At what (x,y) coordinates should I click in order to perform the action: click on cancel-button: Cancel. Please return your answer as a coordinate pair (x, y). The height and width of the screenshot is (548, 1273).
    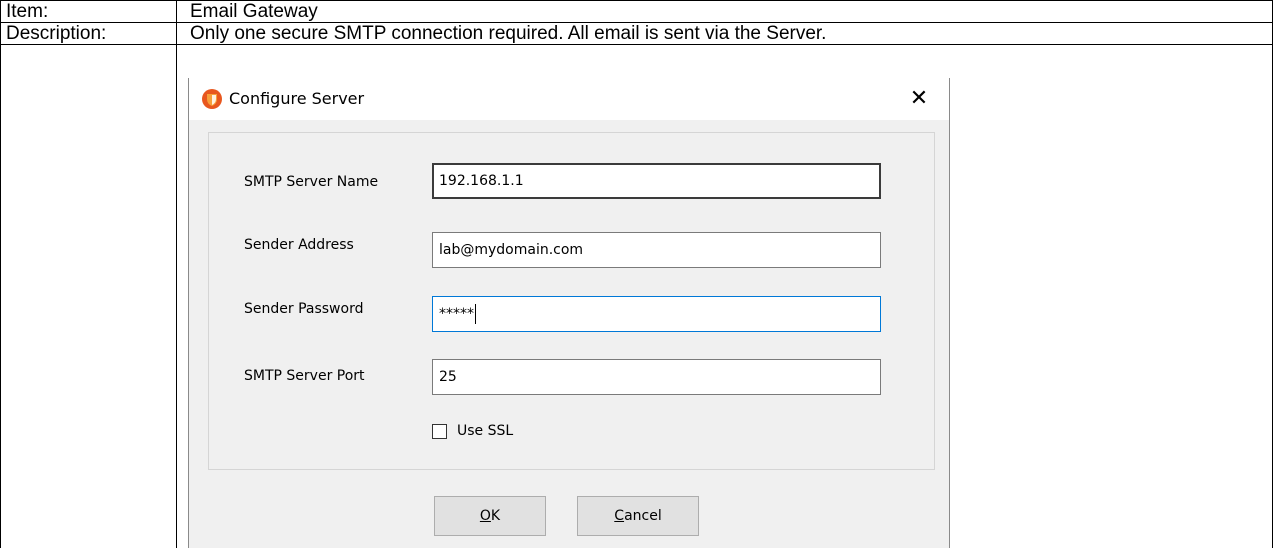
    Looking at the image, I should click on (638, 516).